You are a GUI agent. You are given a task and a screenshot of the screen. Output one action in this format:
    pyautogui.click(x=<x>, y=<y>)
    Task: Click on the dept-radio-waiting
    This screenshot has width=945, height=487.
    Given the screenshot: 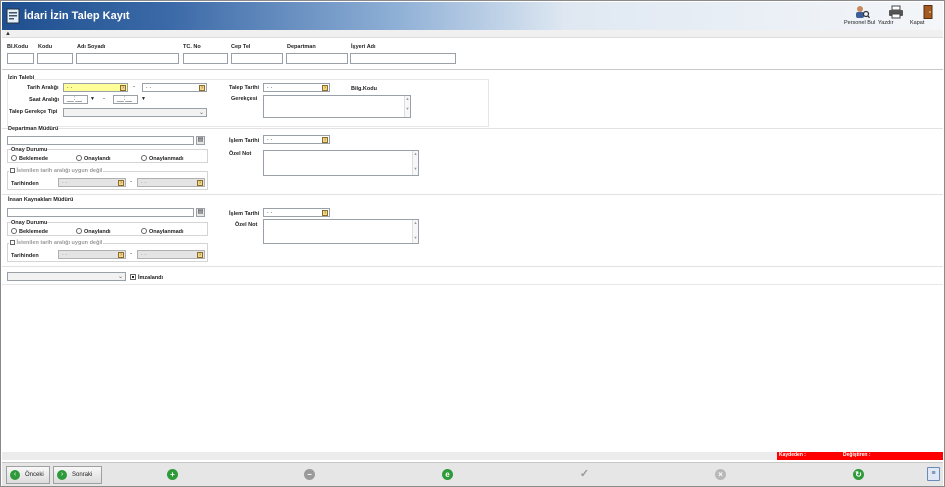 What is the action you would take?
    pyautogui.click(x=14, y=158)
    